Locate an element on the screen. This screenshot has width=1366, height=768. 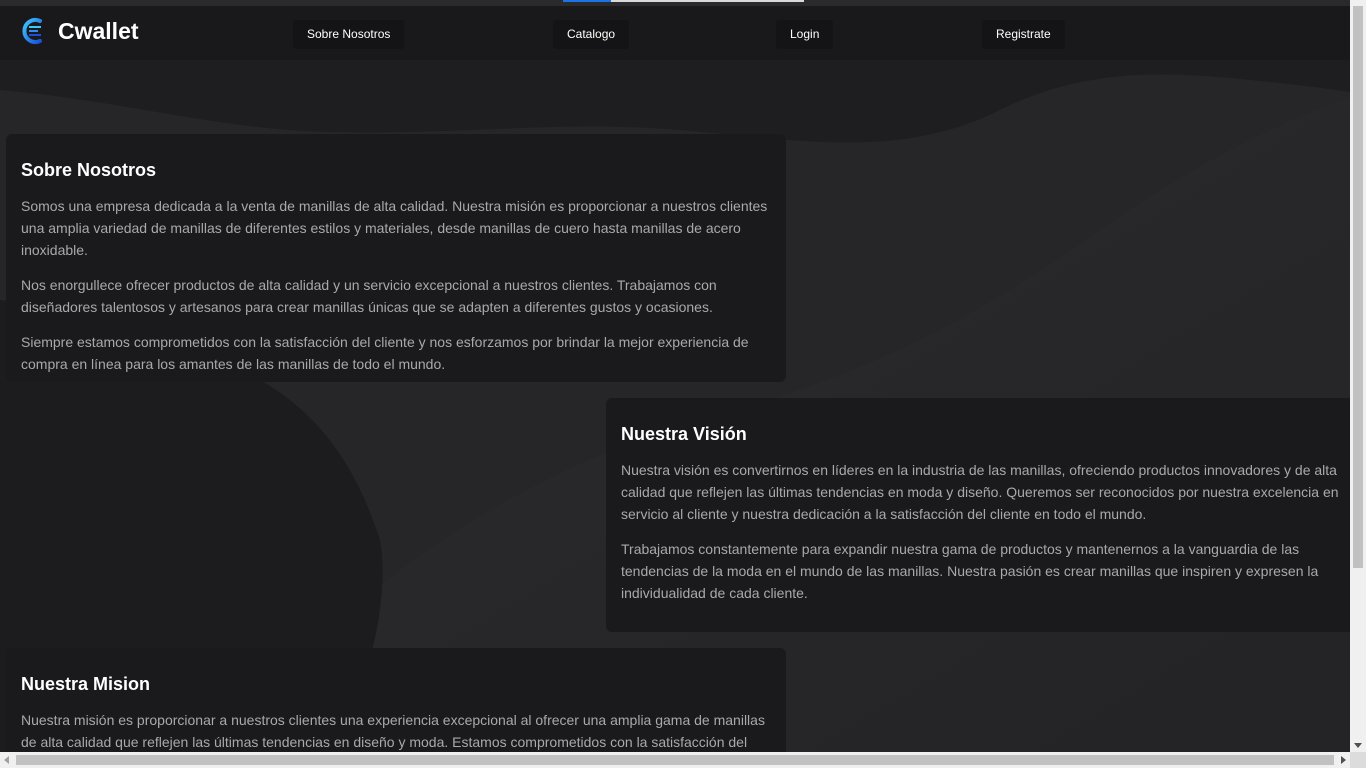
vertical-scrollbar is located at coordinates (1358, 376).